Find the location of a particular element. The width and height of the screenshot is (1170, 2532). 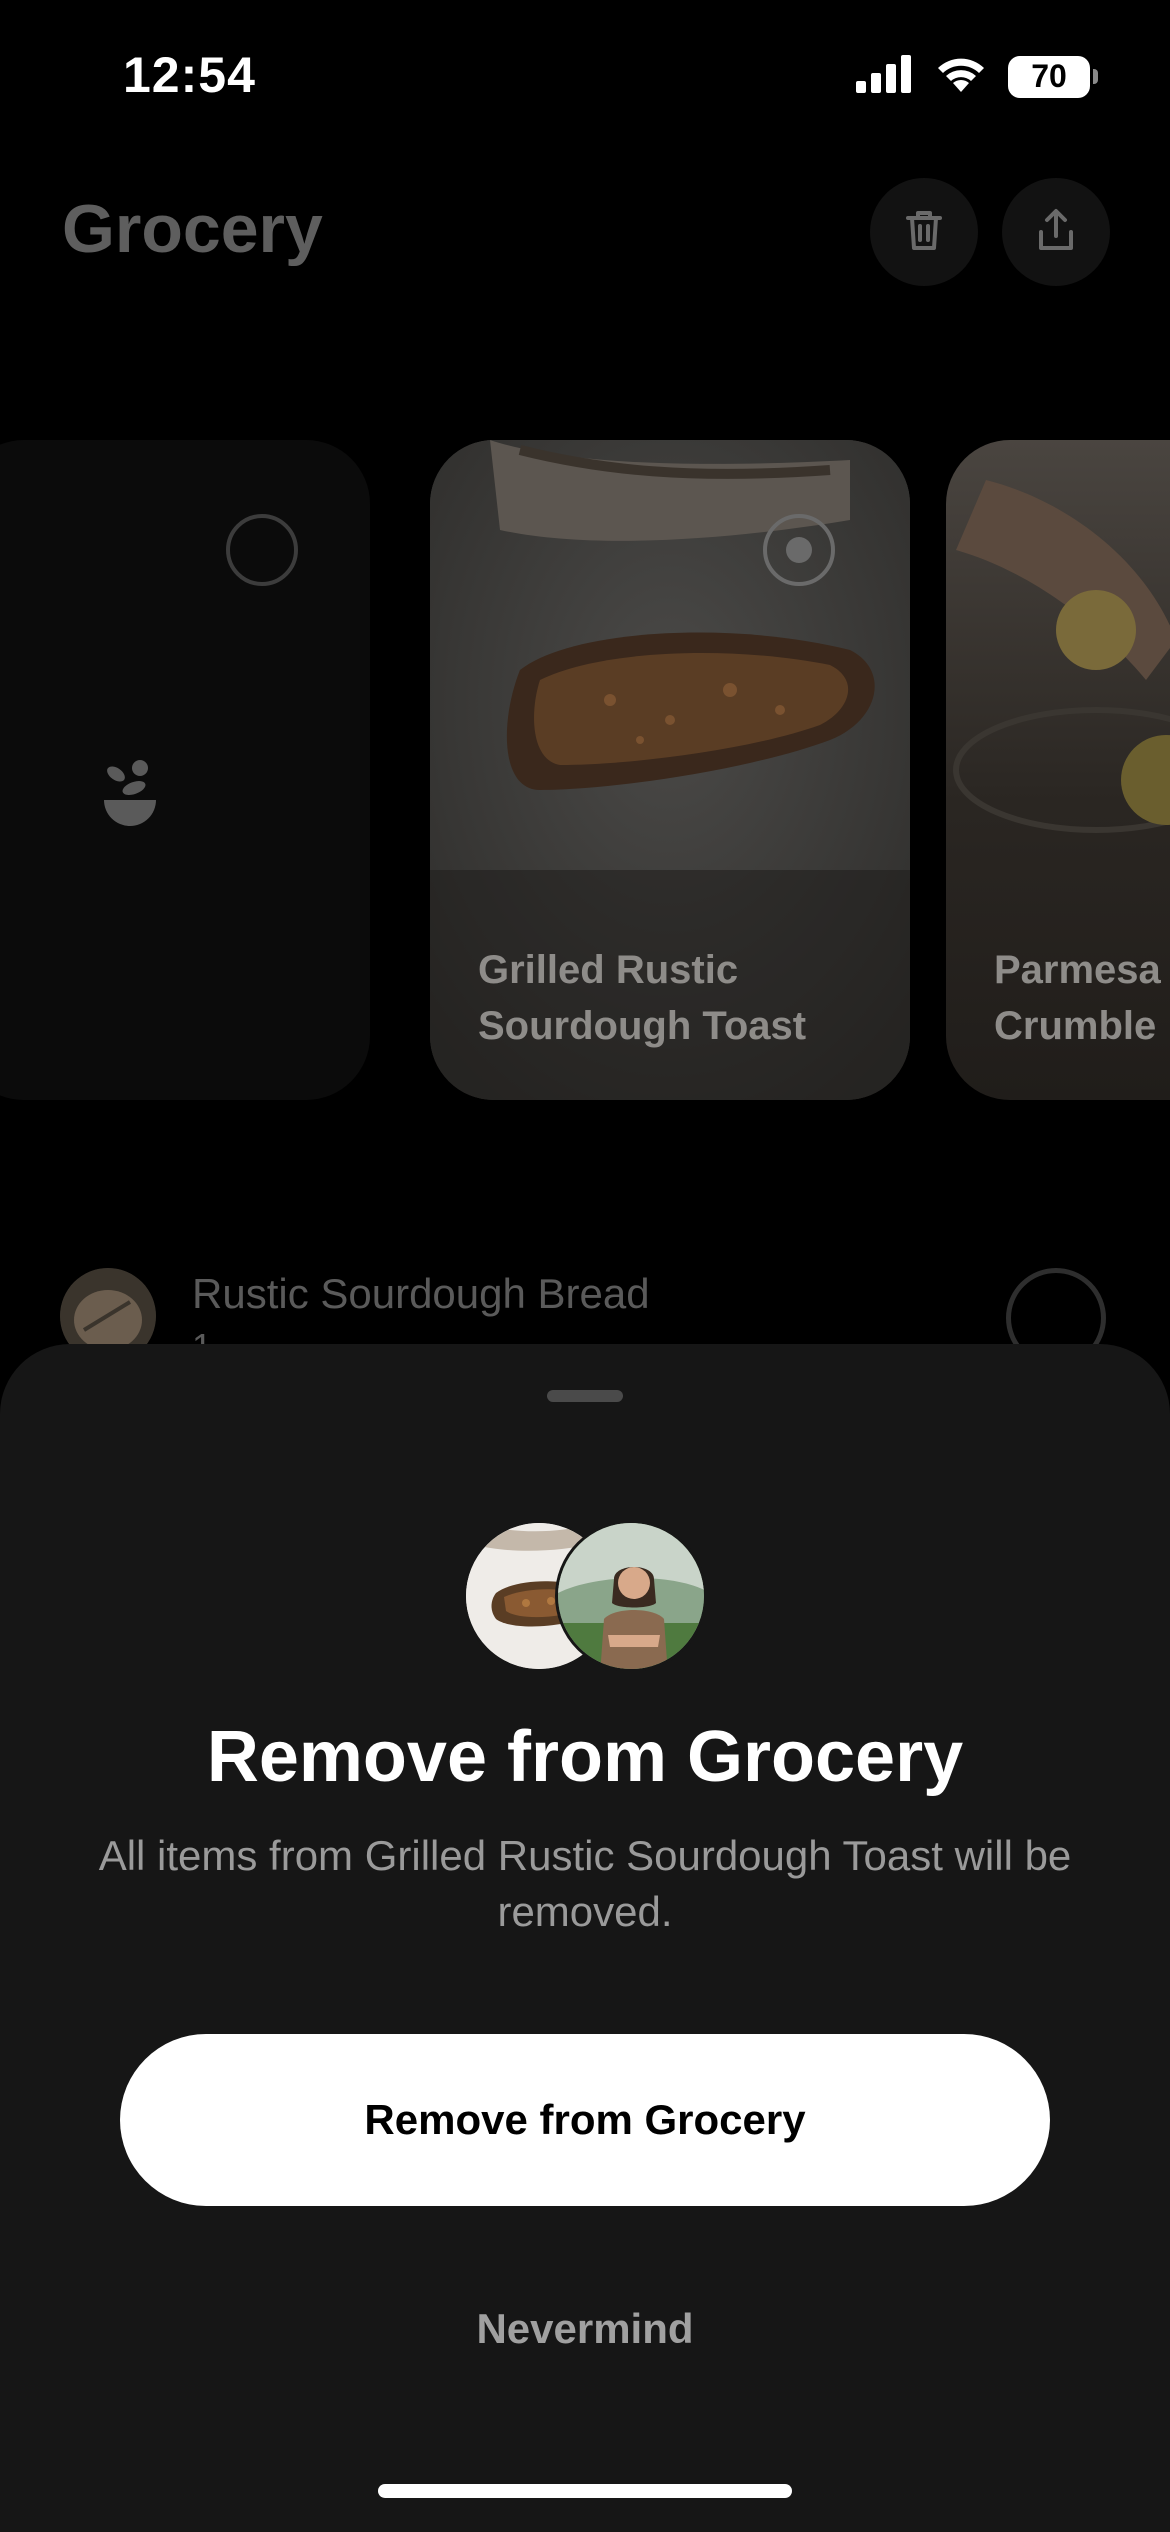

share-button is located at coordinates (1056, 232).